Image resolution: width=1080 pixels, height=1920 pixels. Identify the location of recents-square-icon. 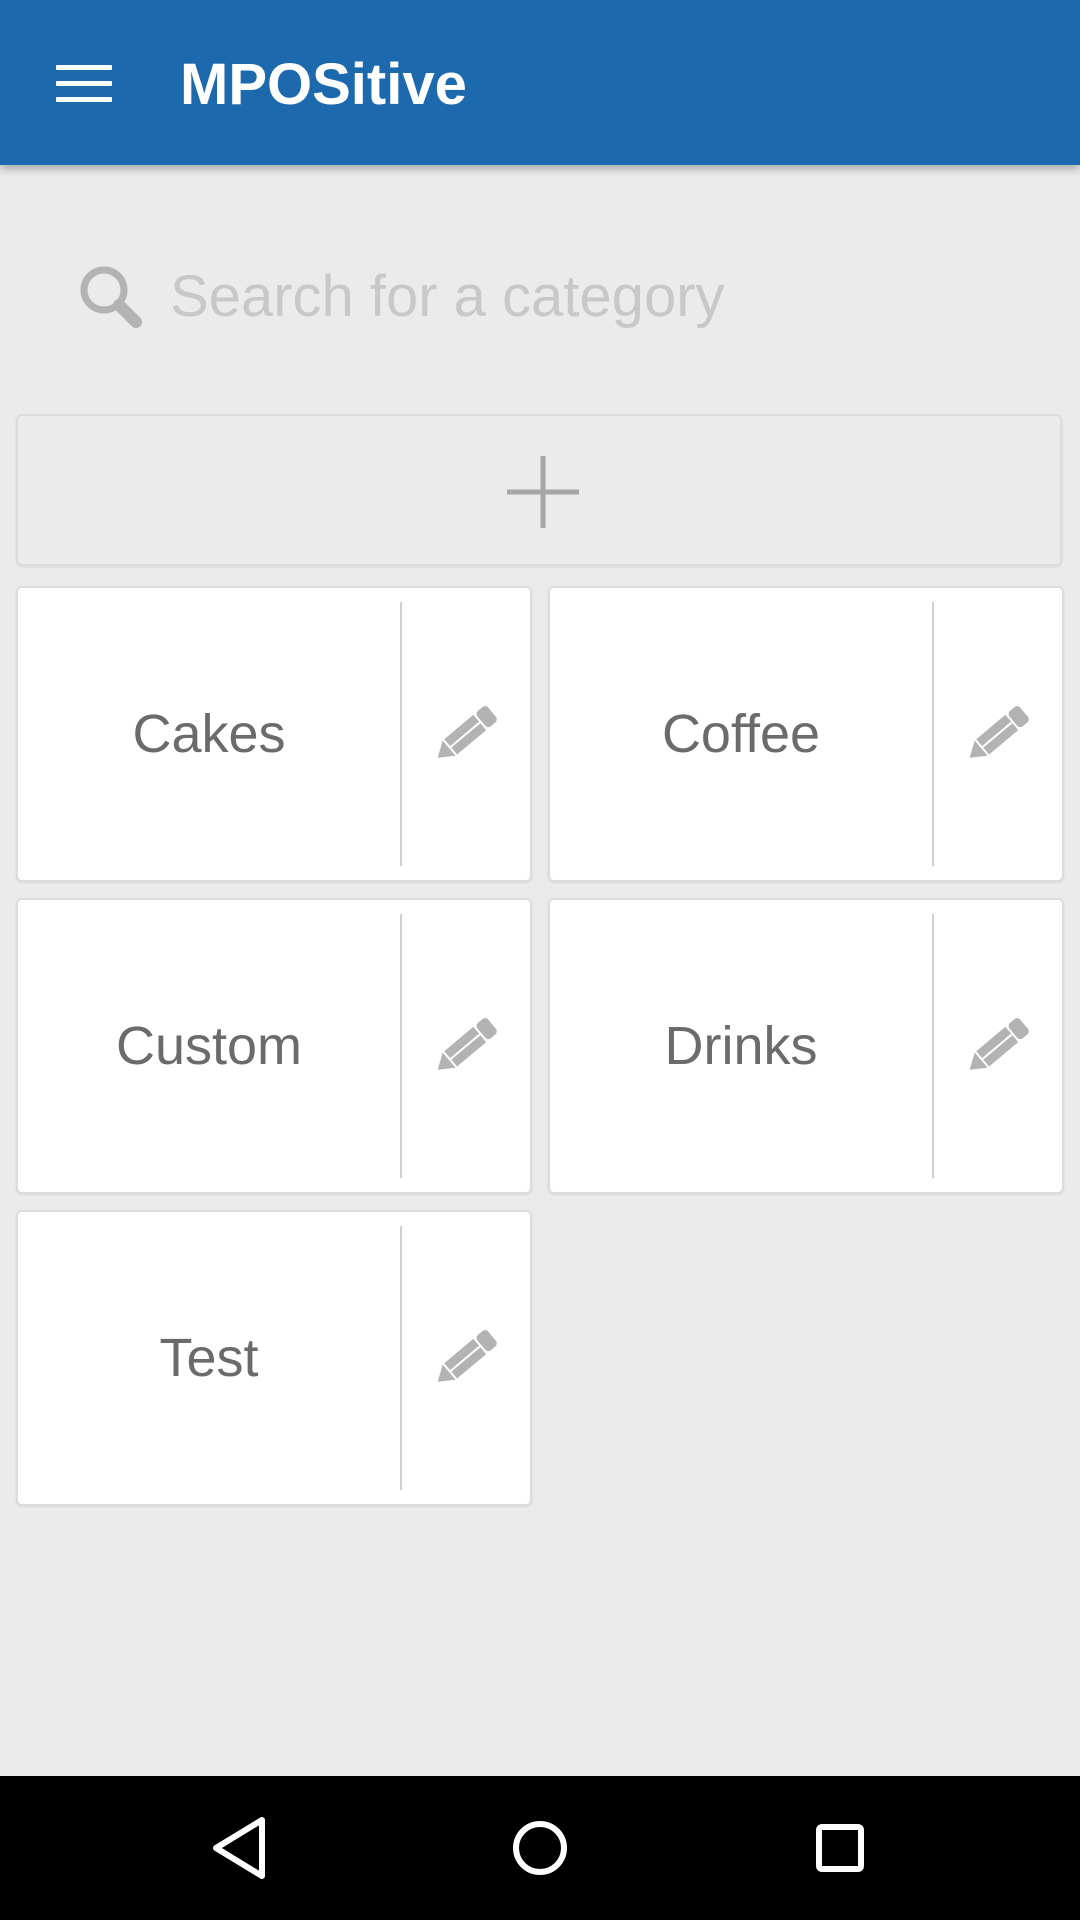
(840, 1848).